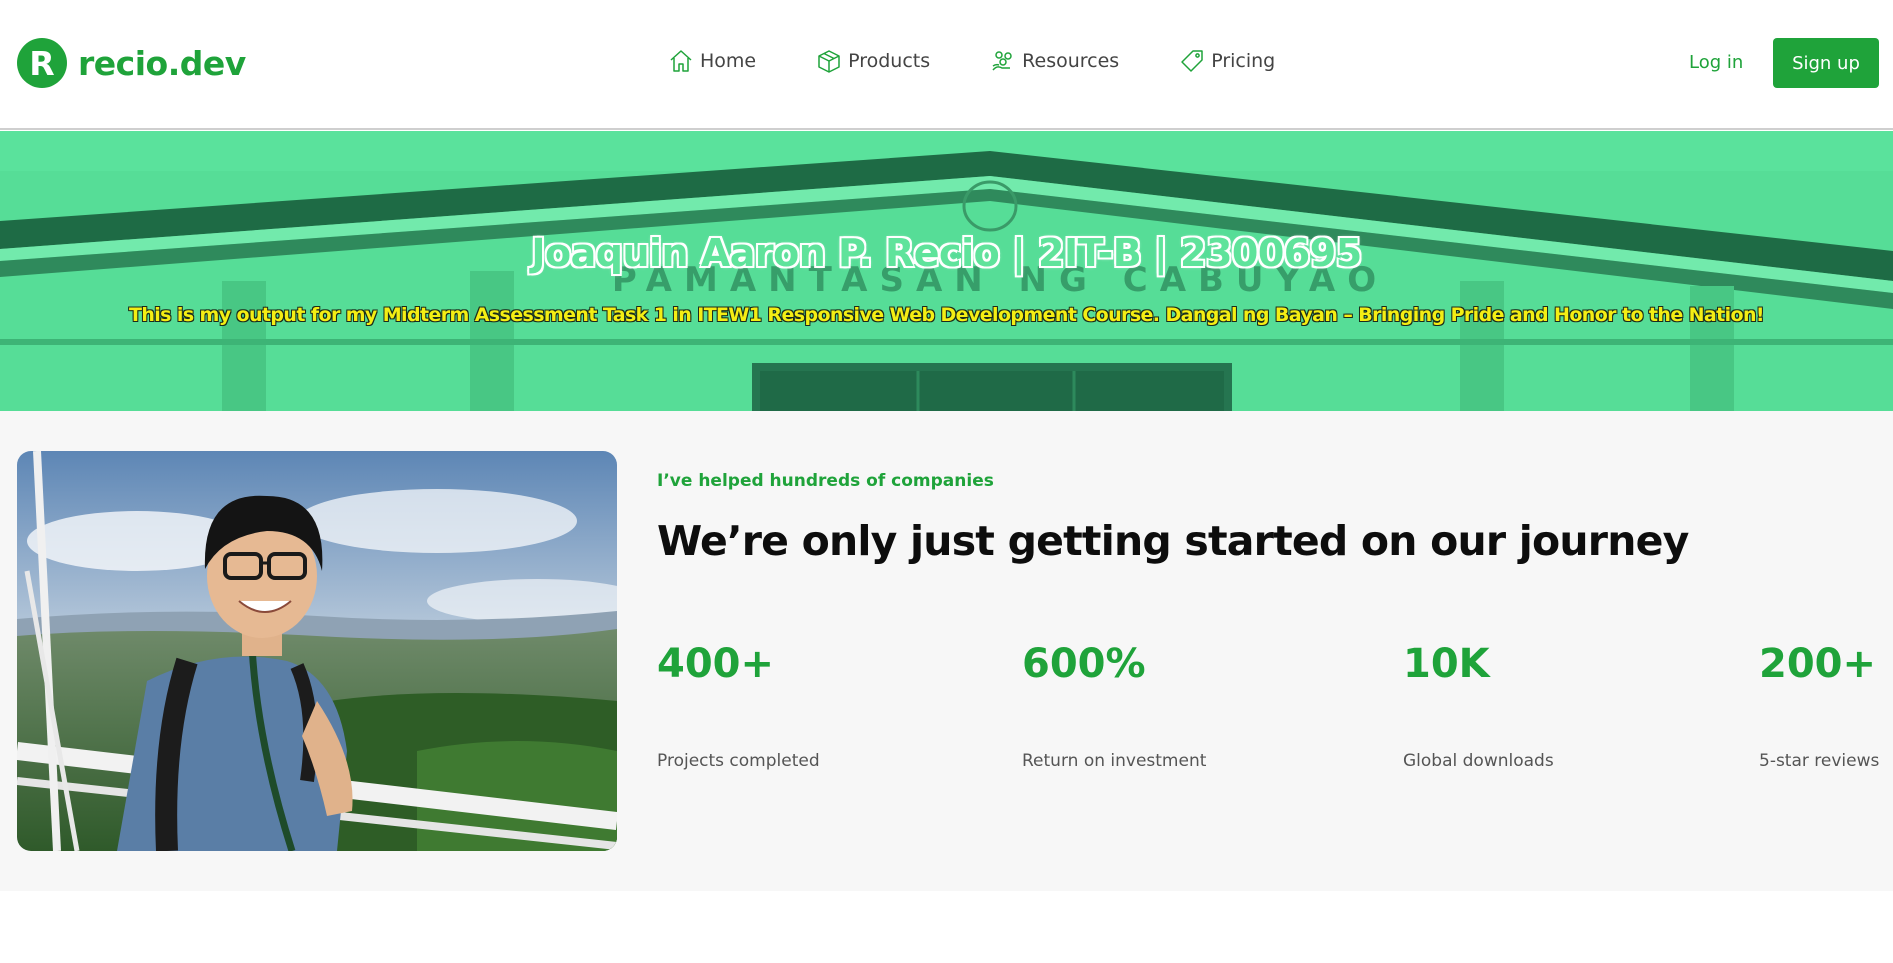 The width and height of the screenshot is (1893, 963). I want to click on stat-value-projects: 400+, so click(716, 664).